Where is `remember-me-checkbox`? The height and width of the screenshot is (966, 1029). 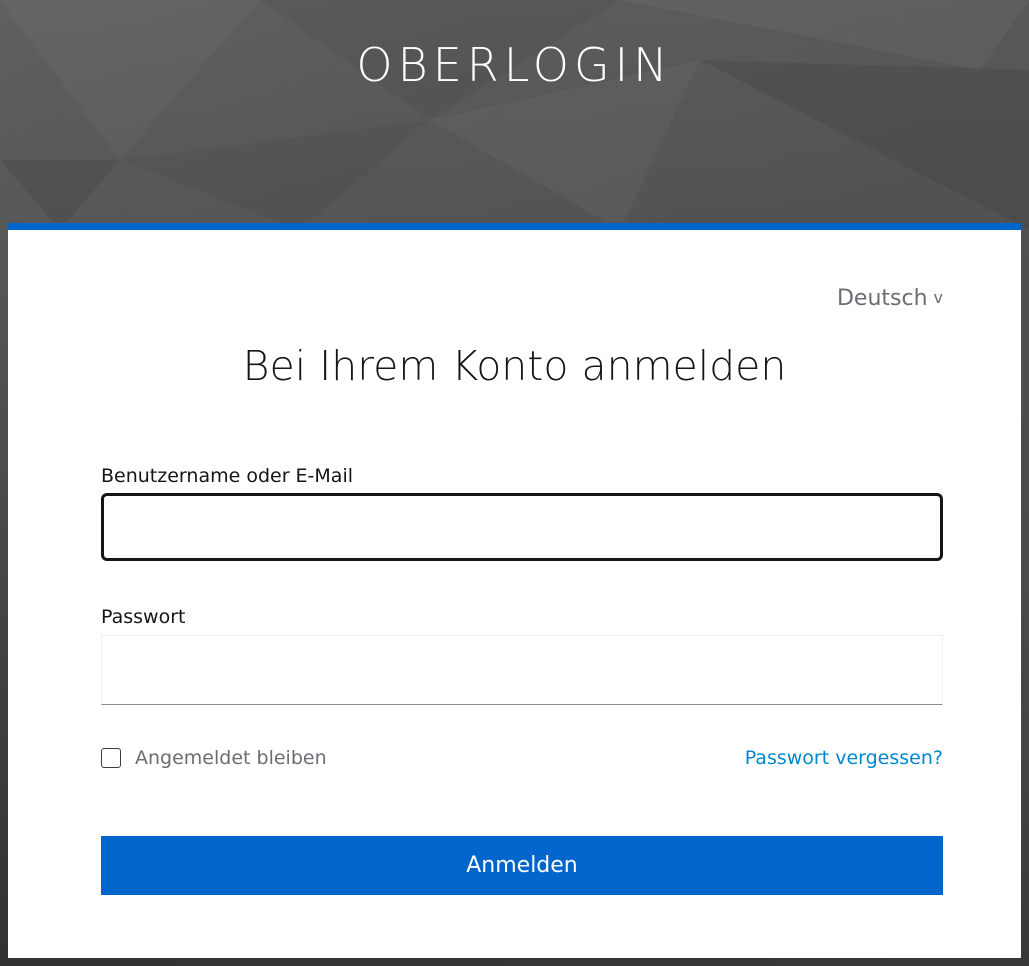
remember-me-checkbox is located at coordinates (111, 758).